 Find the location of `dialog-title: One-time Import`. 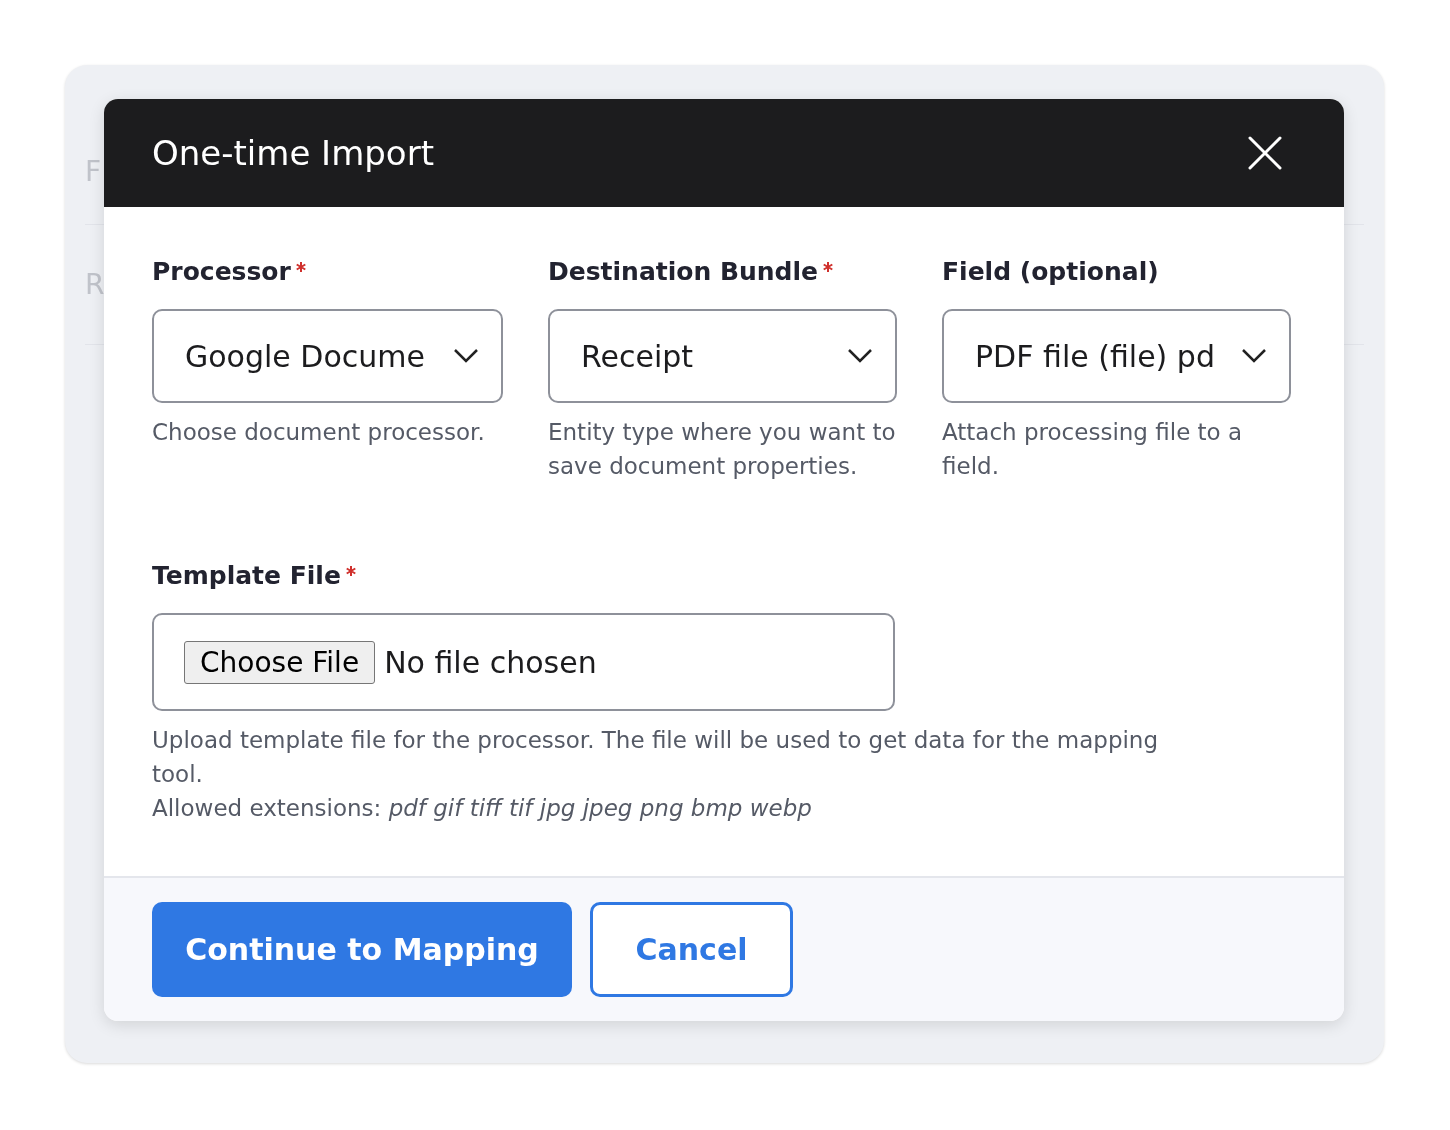

dialog-title: One-time Import is located at coordinates (293, 153).